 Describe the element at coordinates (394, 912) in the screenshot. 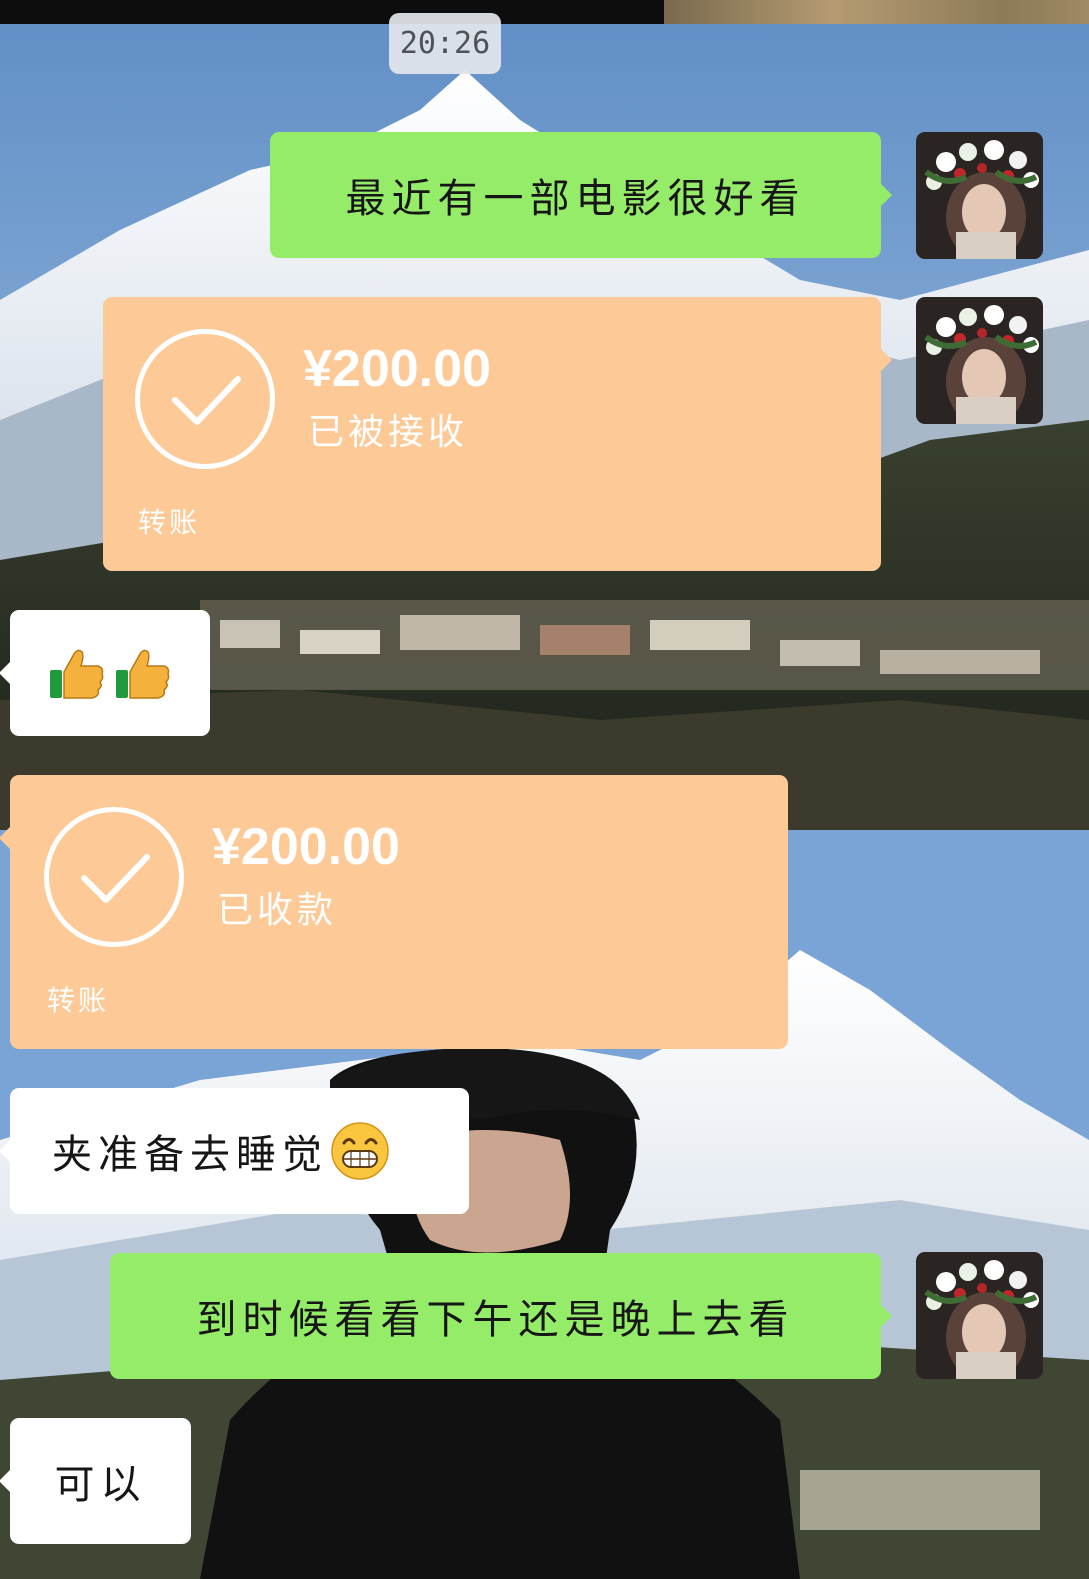

I see `transfer-card-received: ¥200.00 已收款 转账` at that location.